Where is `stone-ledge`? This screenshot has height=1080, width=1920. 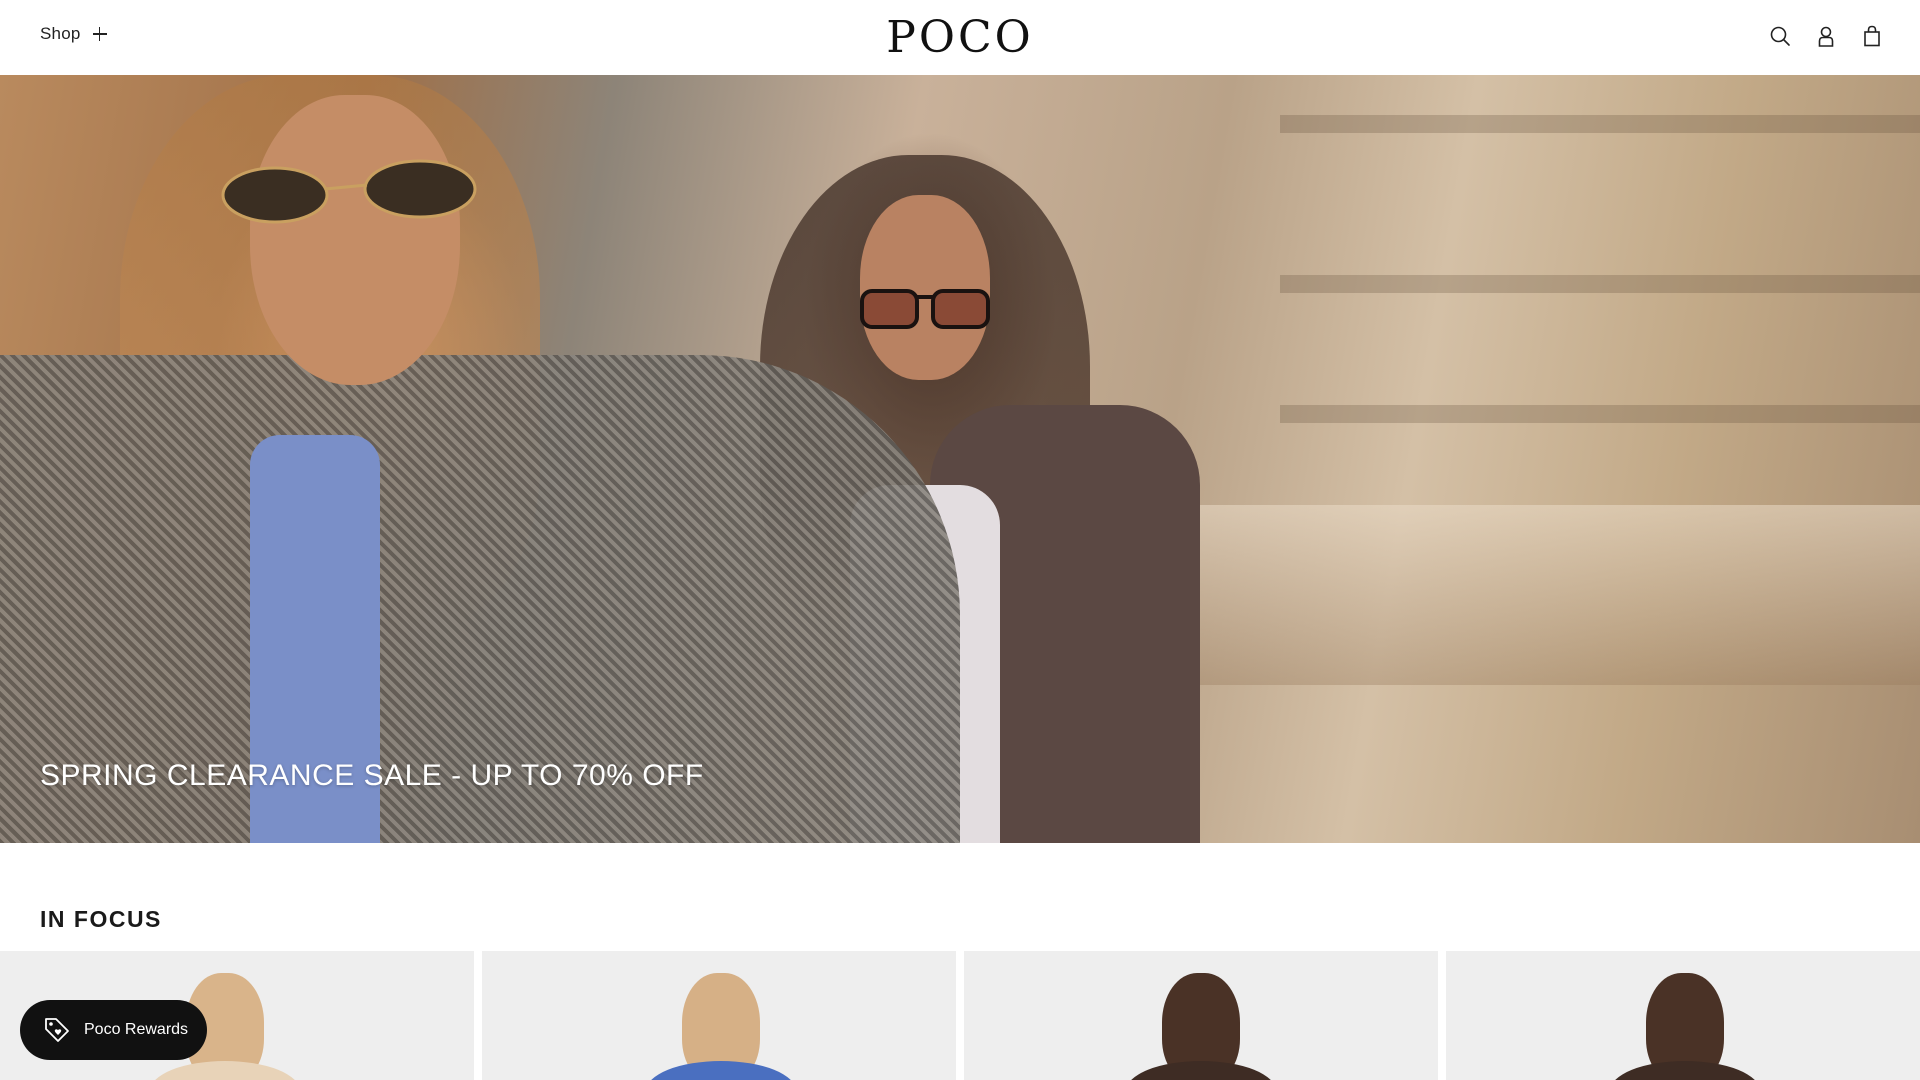 stone-ledge is located at coordinates (1550, 595).